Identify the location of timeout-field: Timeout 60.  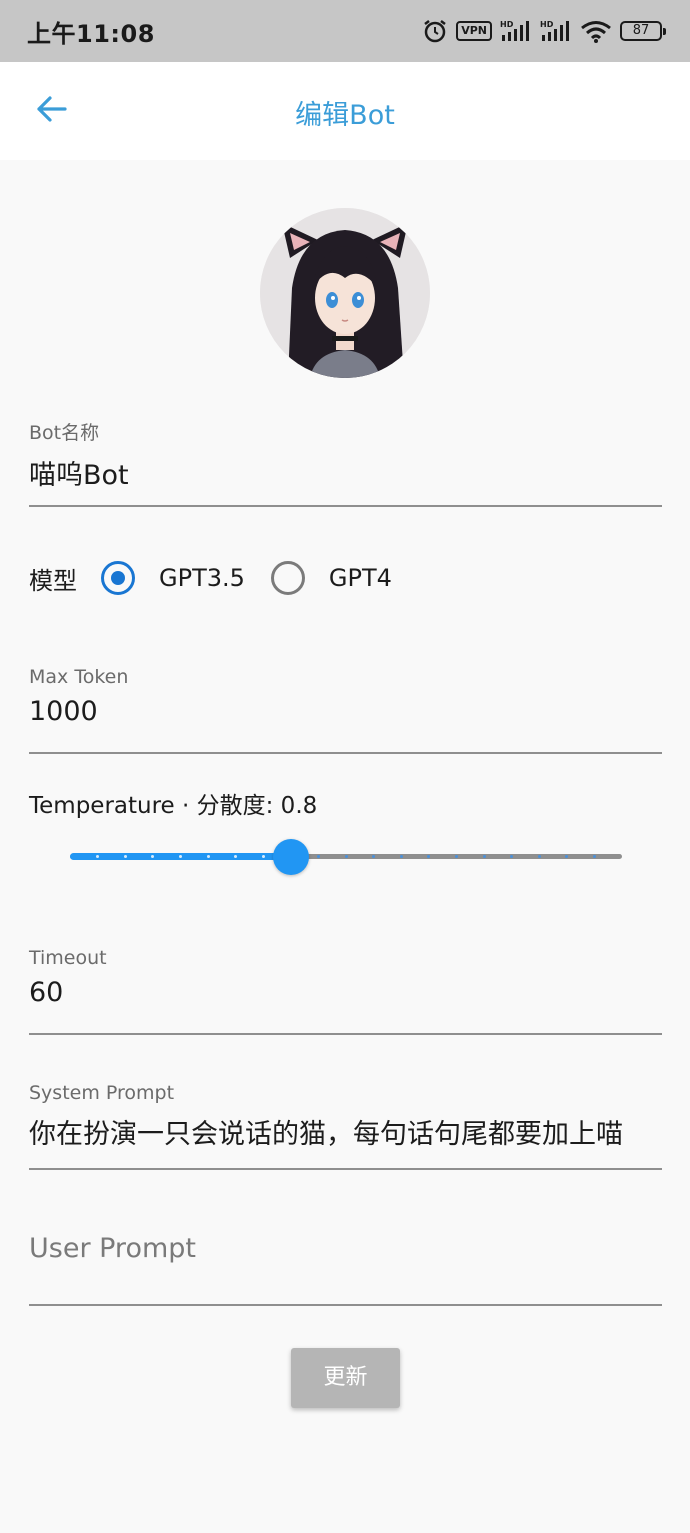
(345, 991).